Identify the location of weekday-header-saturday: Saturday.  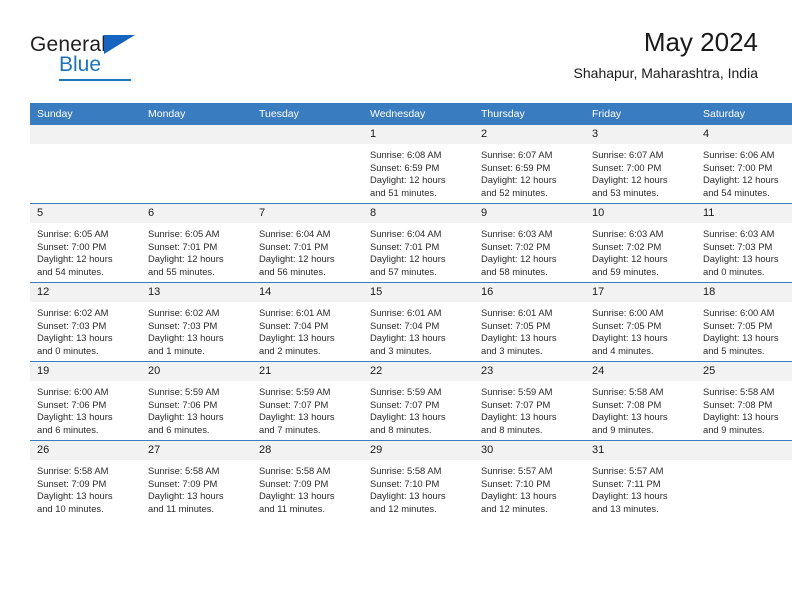
(744, 114).